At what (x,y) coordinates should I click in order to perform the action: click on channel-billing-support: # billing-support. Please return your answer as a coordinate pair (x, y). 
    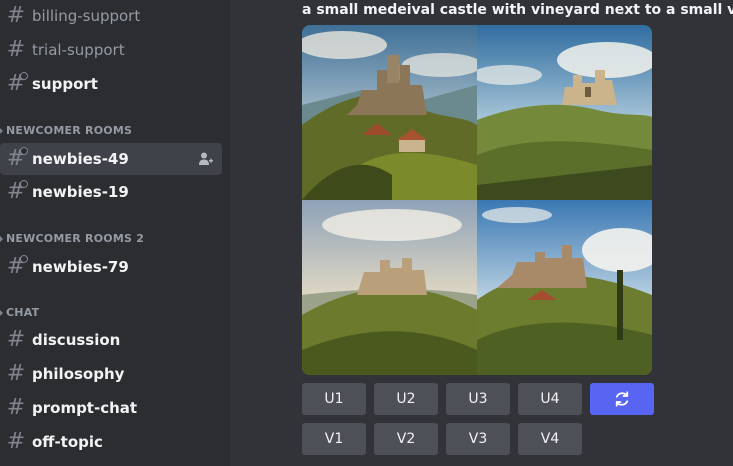
    Looking at the image, I should click on (111, 16).